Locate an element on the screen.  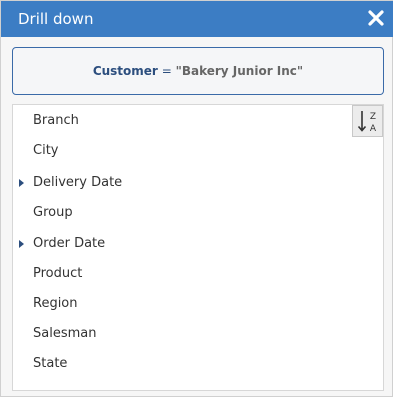
sort-bottom-letter: A is located at coordinates (373, 129).